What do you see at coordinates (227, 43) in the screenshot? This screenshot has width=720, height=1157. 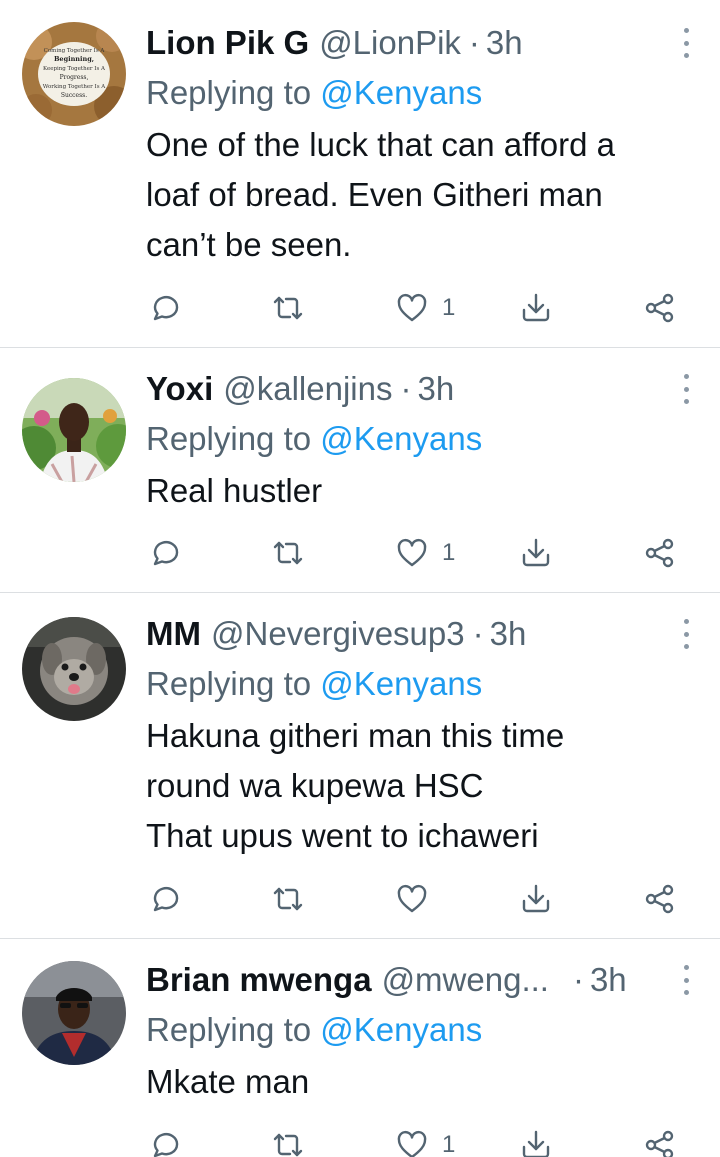 I see `author-name: Lion Pik G` at bounding box center [227, 43].